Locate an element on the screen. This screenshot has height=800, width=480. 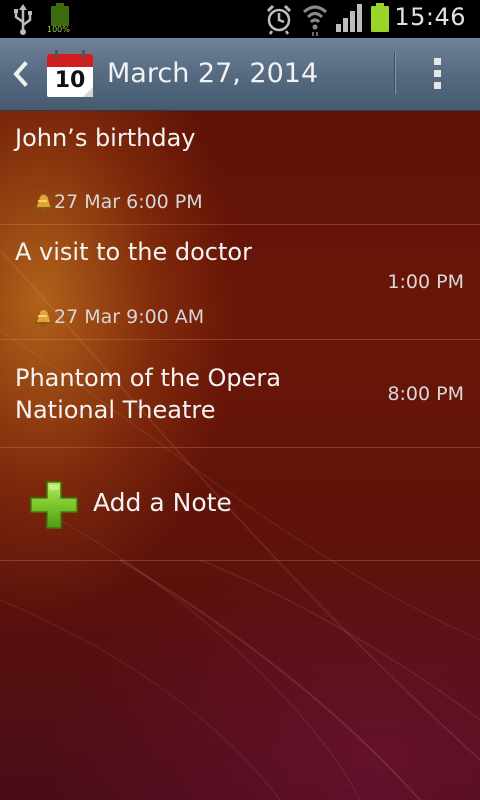
add-note-label: Add a Note is located at coordinates (162, 502).